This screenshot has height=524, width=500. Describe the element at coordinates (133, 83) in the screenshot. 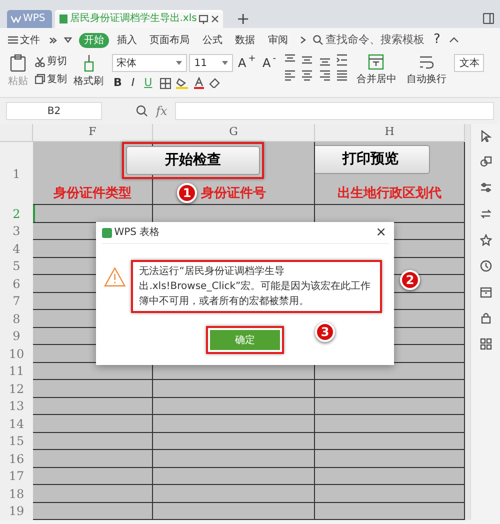

I see `italic-button: I` at that location.